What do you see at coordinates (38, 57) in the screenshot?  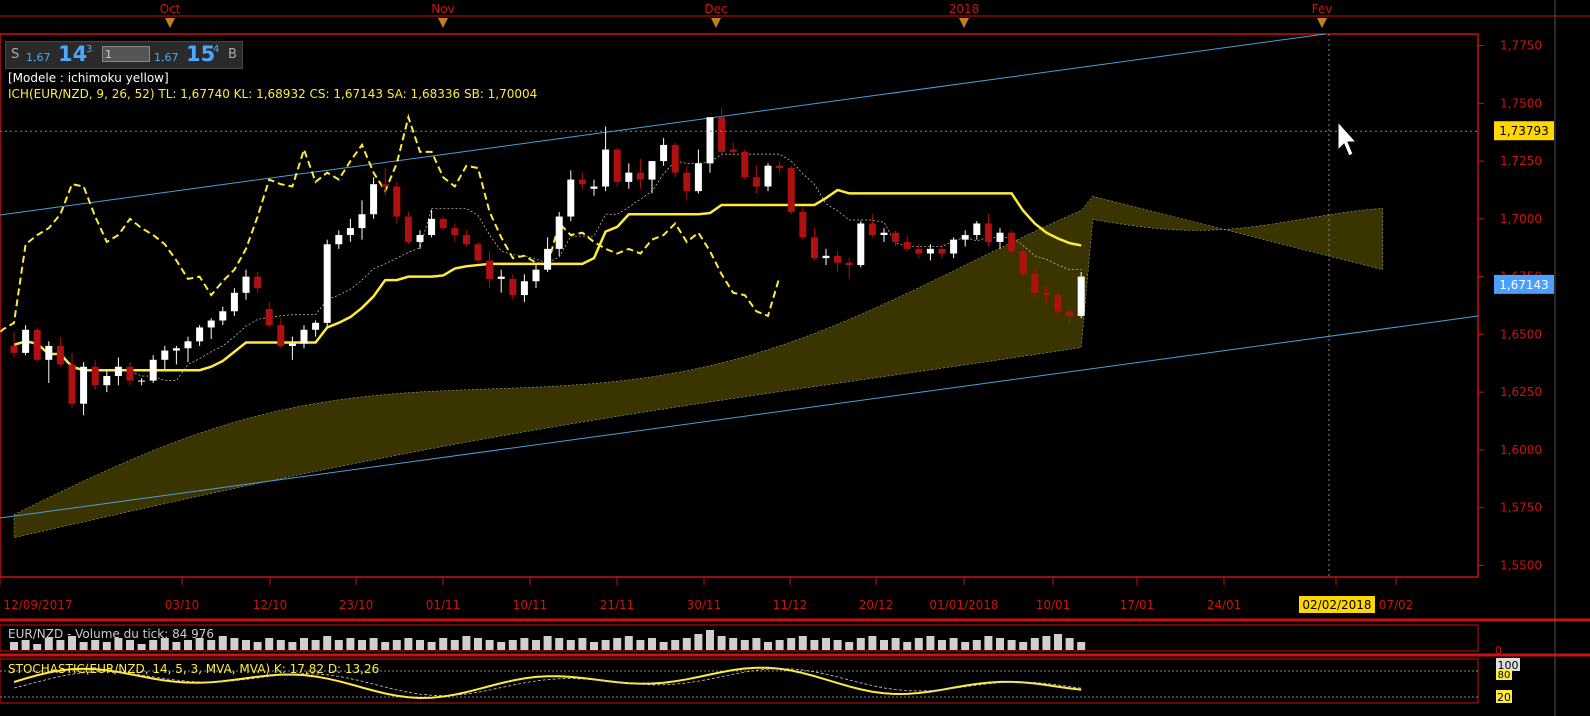 I see `bid-price-small: 1,67` at bounding box center [38, 57].